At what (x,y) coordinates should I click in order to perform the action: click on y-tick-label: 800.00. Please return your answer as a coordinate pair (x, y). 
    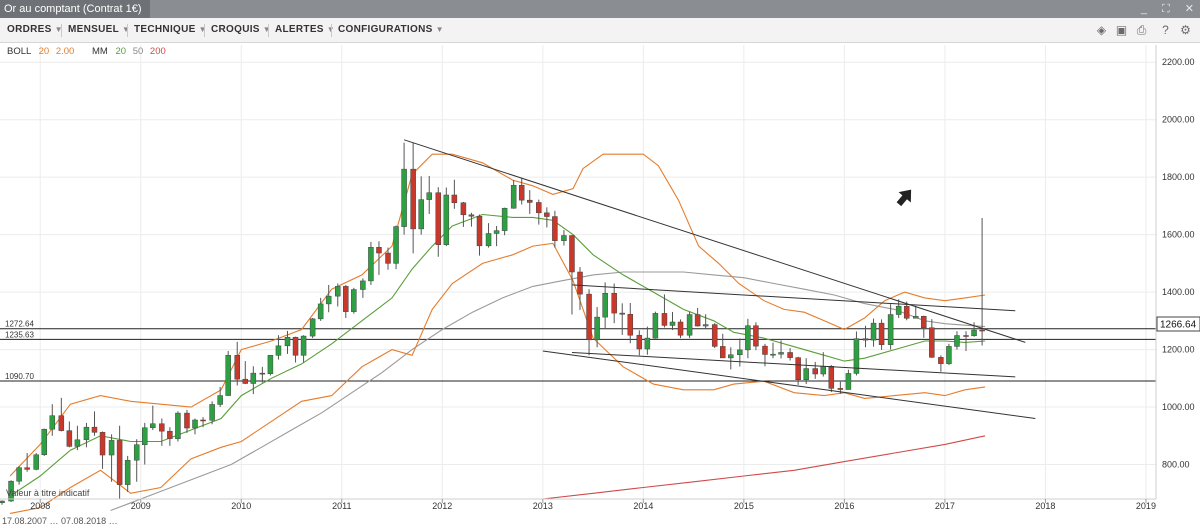
    Looking at the image, I should click on (1176, 465).